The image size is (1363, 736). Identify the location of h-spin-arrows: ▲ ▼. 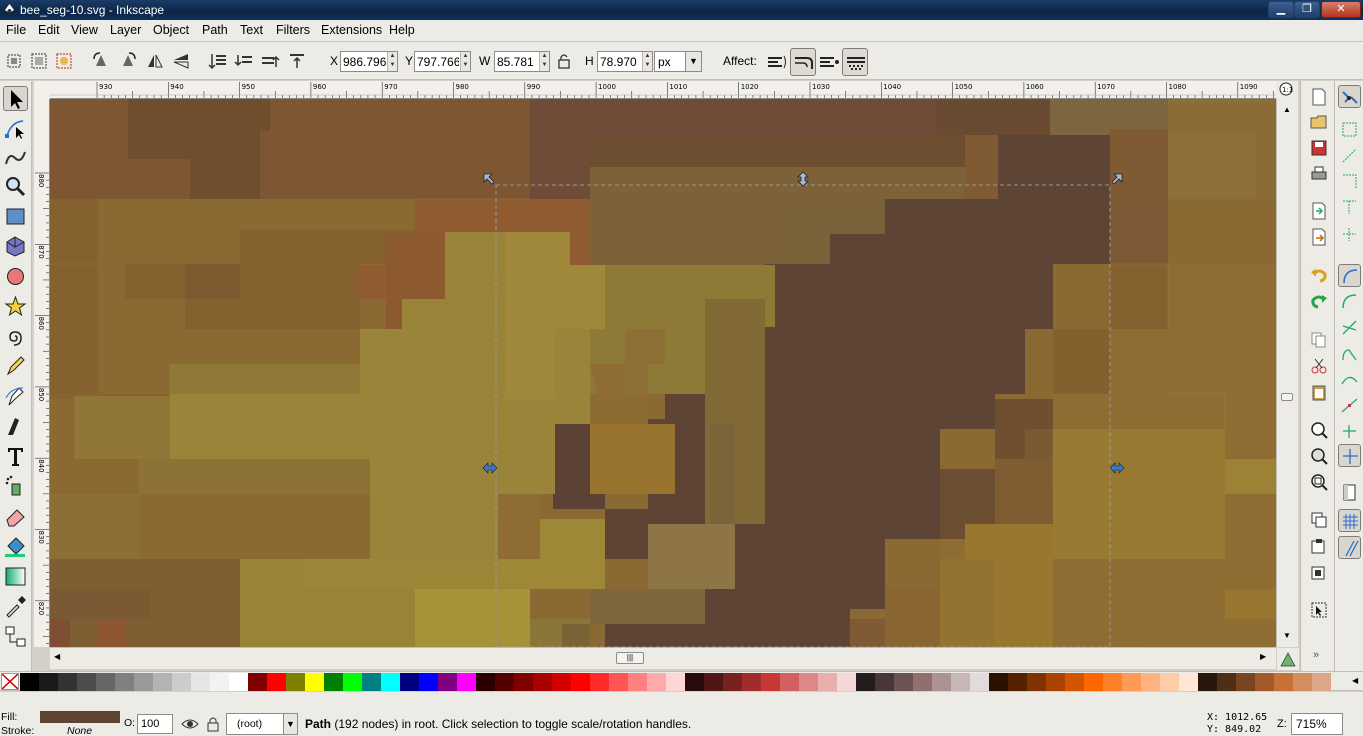
(647, 61).